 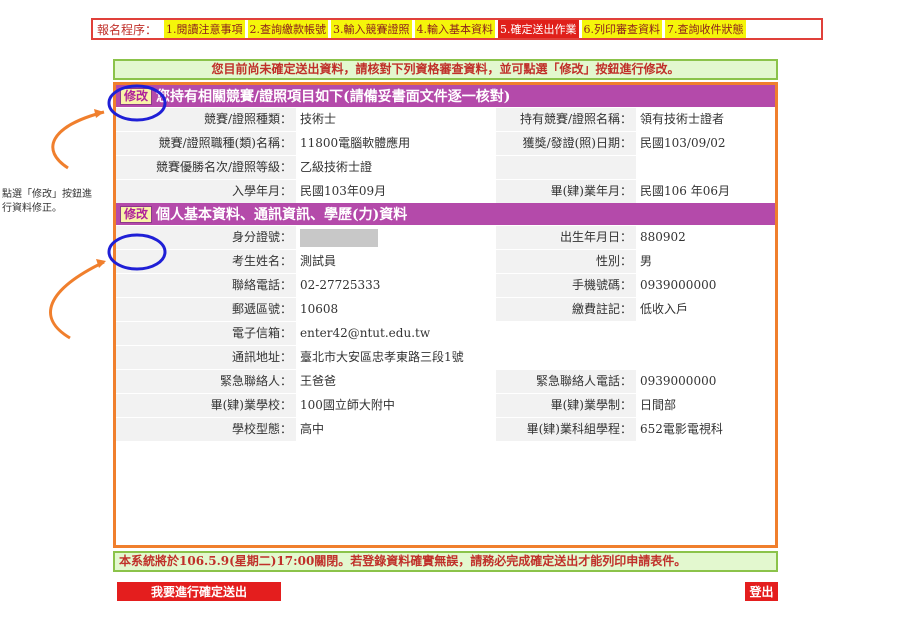 I want to click on program-value: 652電影電視科, so click(x=705, y=429).